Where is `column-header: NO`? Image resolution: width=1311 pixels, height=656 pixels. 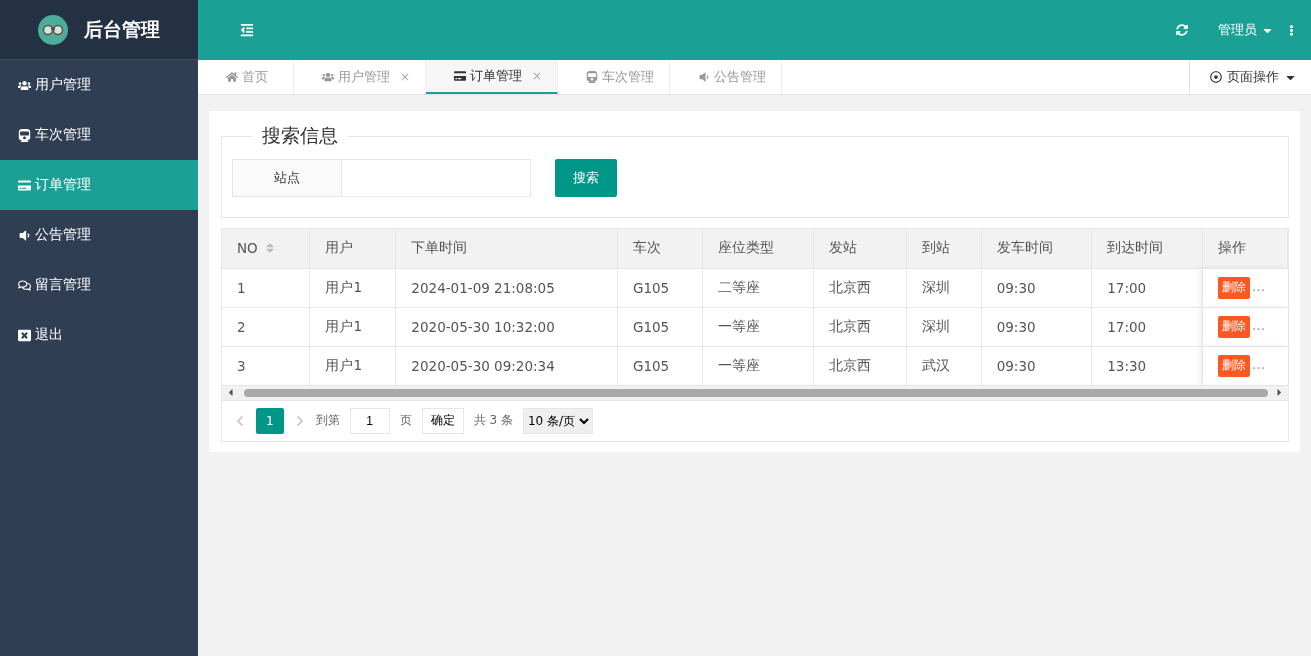
column-header: NO is located at coordinates (266, 248).